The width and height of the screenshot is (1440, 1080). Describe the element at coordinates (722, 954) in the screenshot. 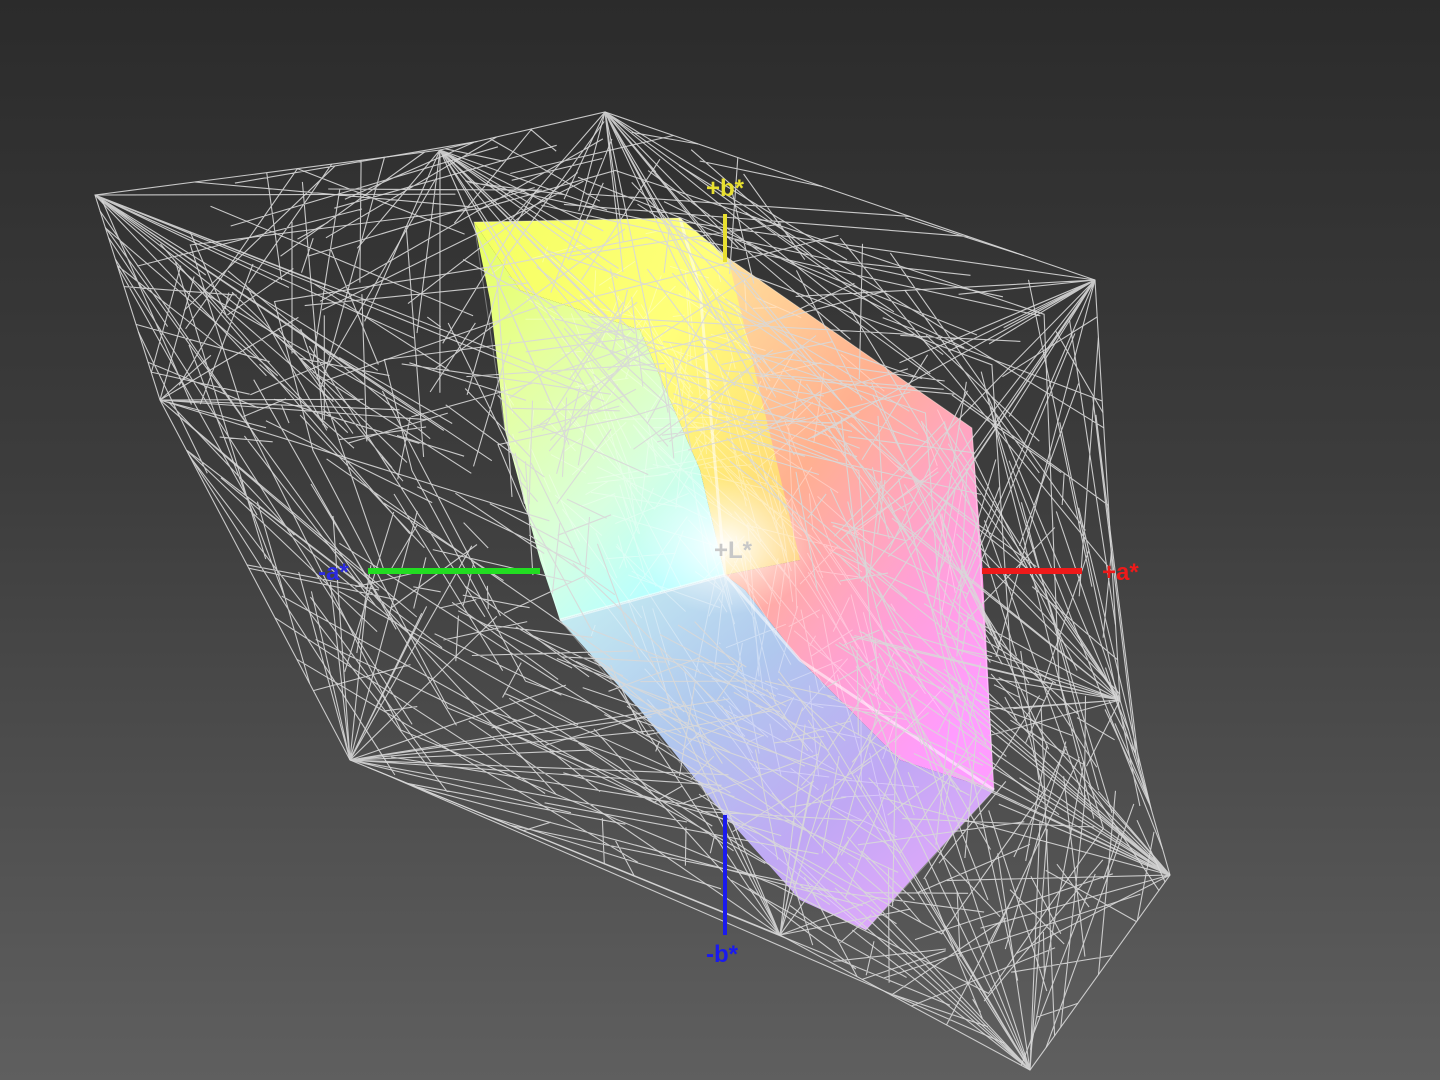

I see `minus-b-axis-label: -b*` at that location.